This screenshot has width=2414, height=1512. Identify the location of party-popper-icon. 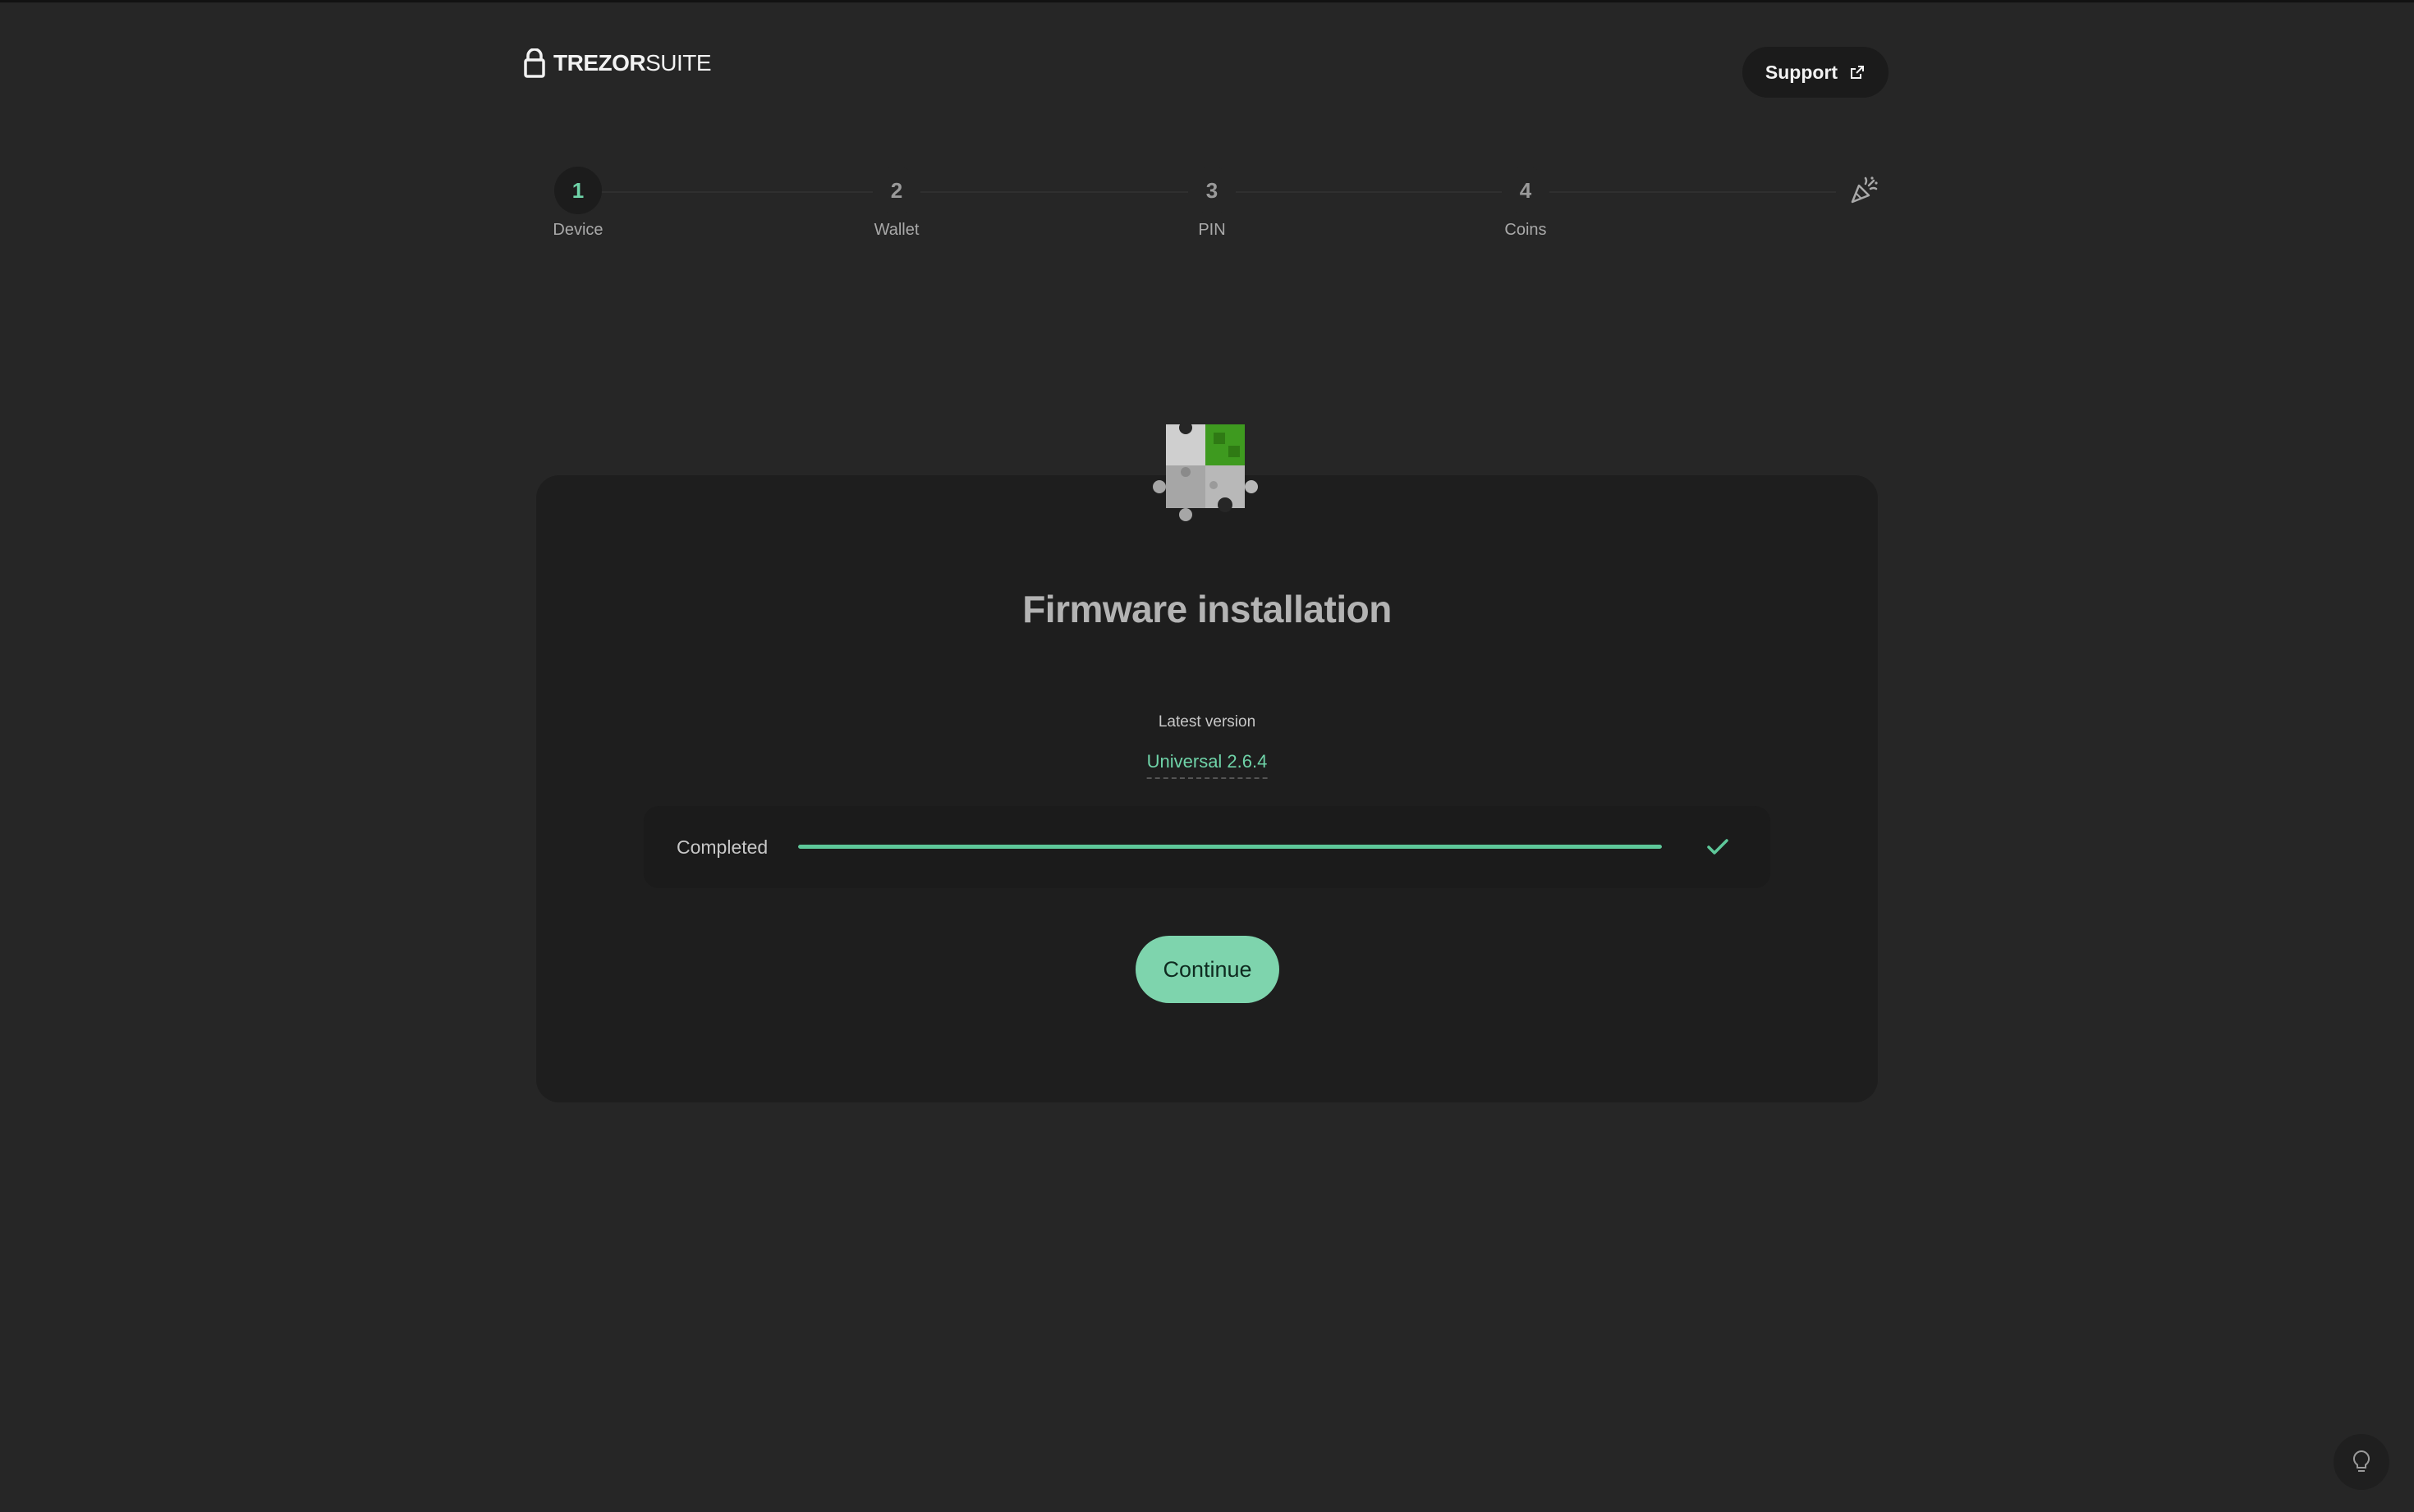
(1864, 190).